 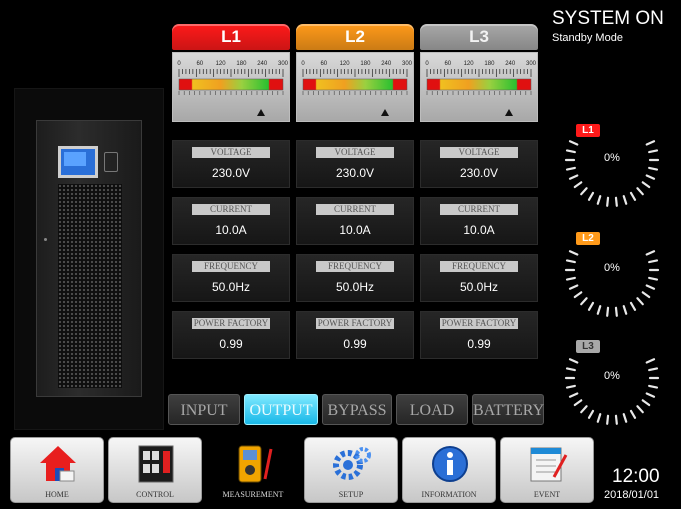 What do you see at coordinates (231, 335) in the screenshot?
I see `power-factor-cell-l1: POWER FACTORY 0.99` at bounding box center [231, 335].